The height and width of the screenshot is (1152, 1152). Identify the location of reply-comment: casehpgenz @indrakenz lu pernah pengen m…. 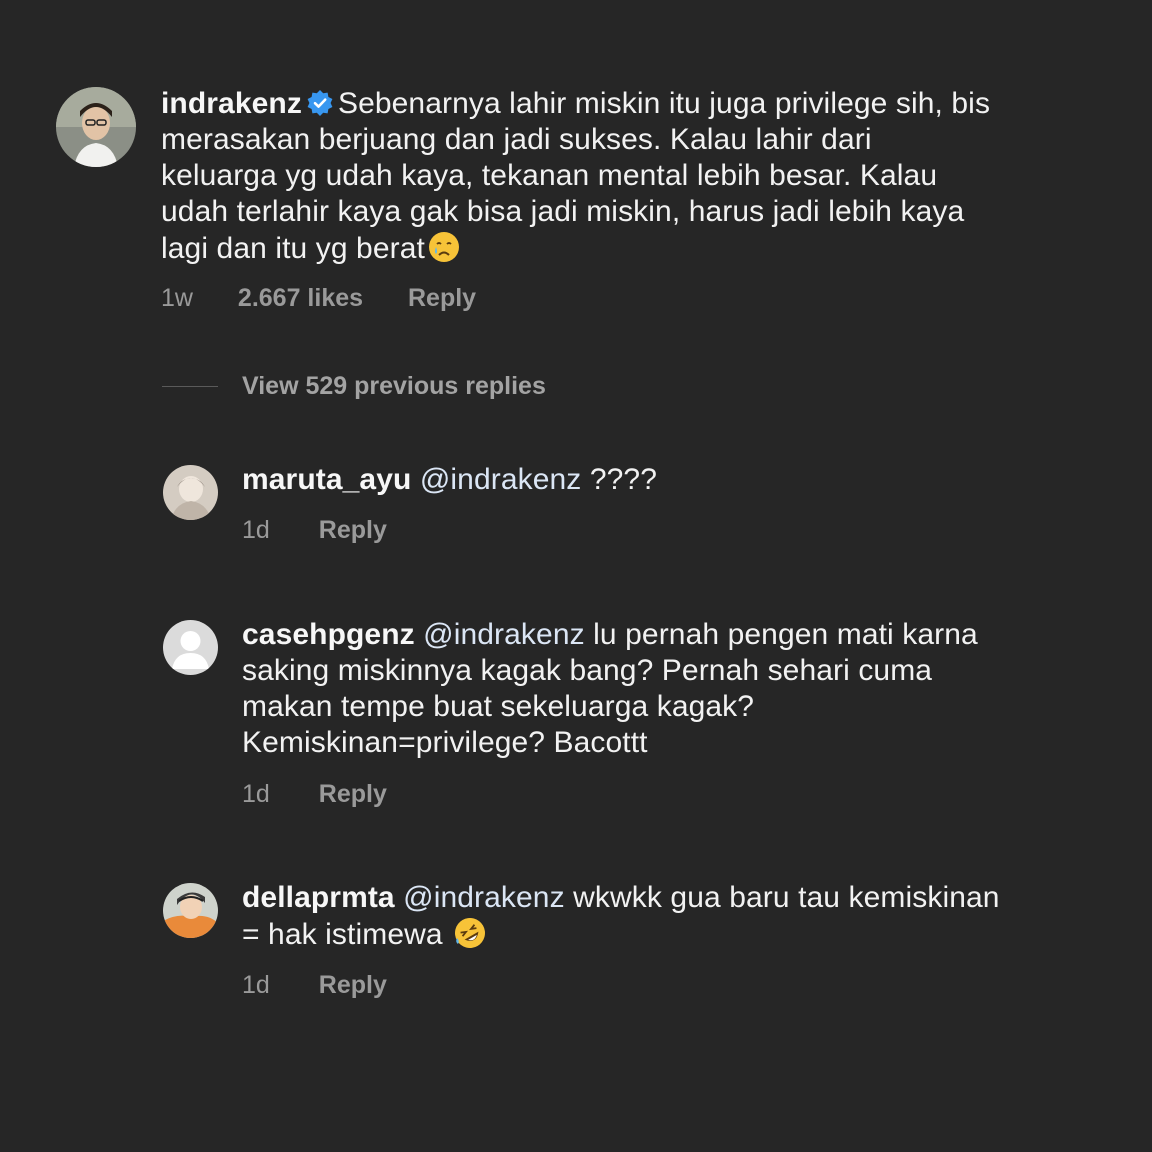
(622, 689).